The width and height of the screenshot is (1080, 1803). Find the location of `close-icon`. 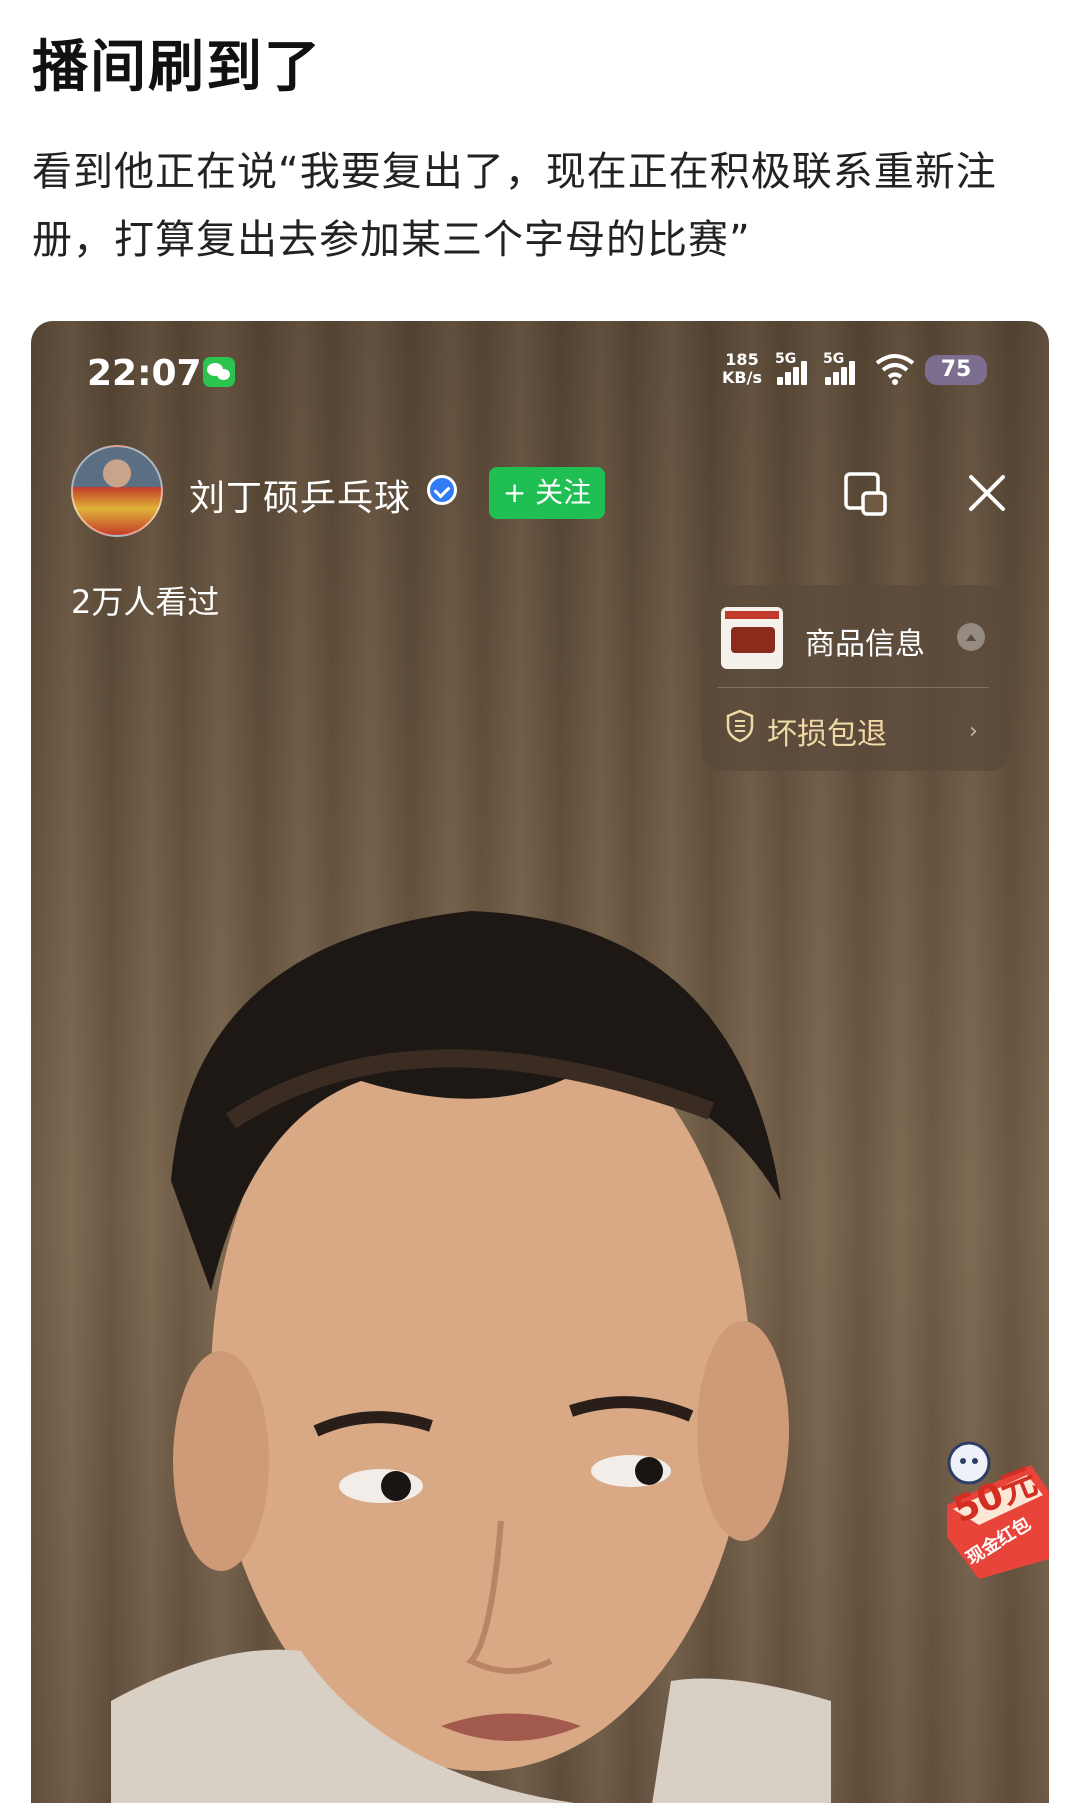

close-icon is located at coordinates (987, 493).